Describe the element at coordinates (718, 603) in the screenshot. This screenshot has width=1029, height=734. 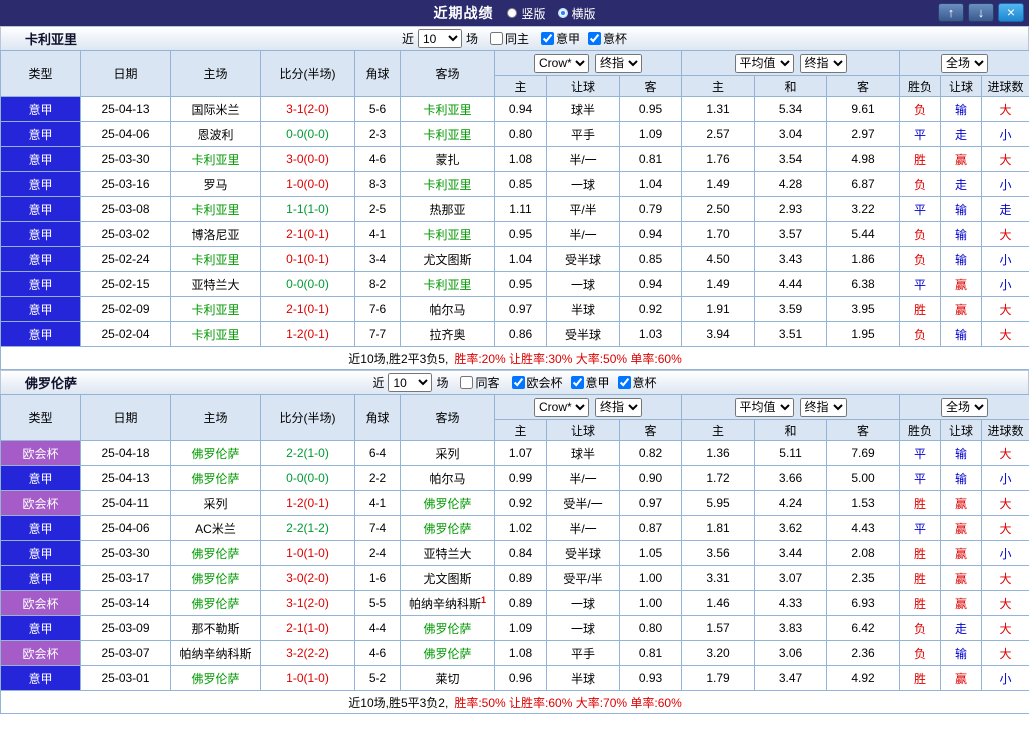
I see `avg-home-odds: 1.46` at that location.